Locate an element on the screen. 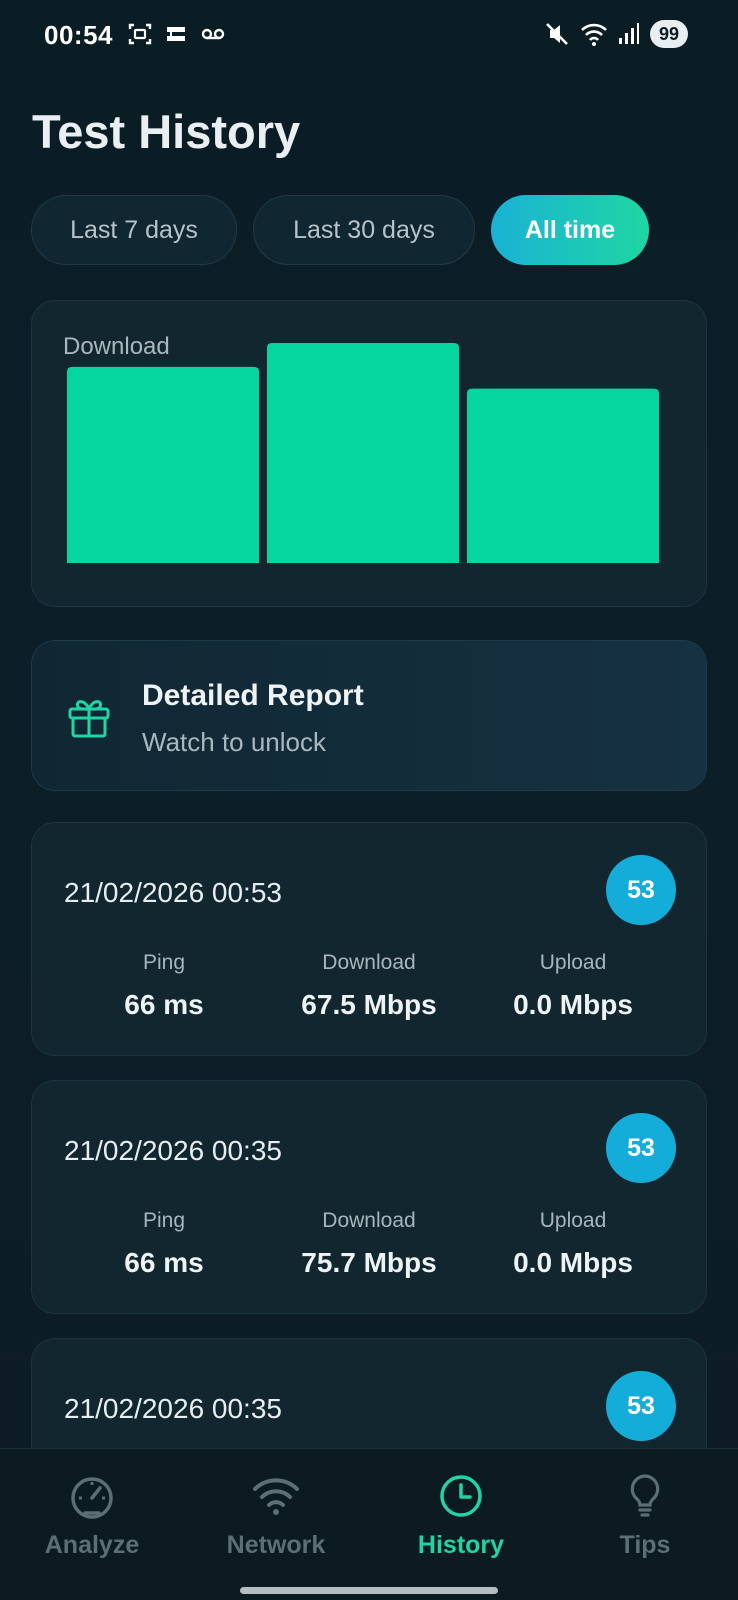 Image resolution: width=738 pixels, height=1600 pixels. wifi-icon is located at coordinates (276, 1496).